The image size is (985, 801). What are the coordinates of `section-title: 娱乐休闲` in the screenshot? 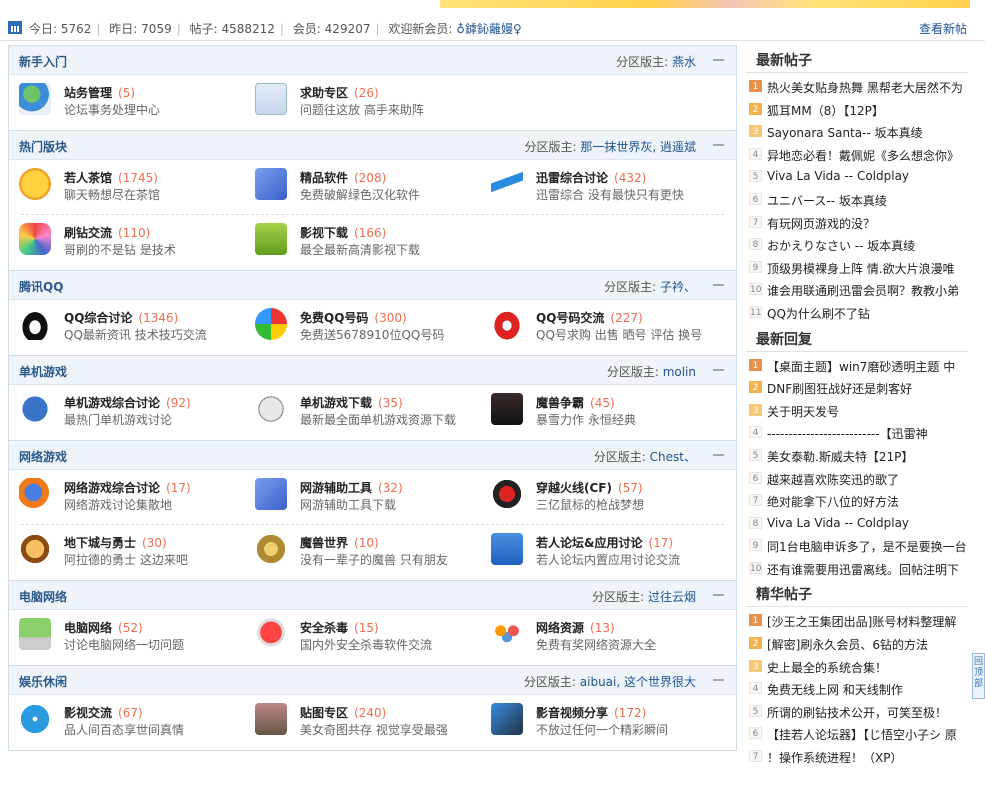 It's located at (43, 681).